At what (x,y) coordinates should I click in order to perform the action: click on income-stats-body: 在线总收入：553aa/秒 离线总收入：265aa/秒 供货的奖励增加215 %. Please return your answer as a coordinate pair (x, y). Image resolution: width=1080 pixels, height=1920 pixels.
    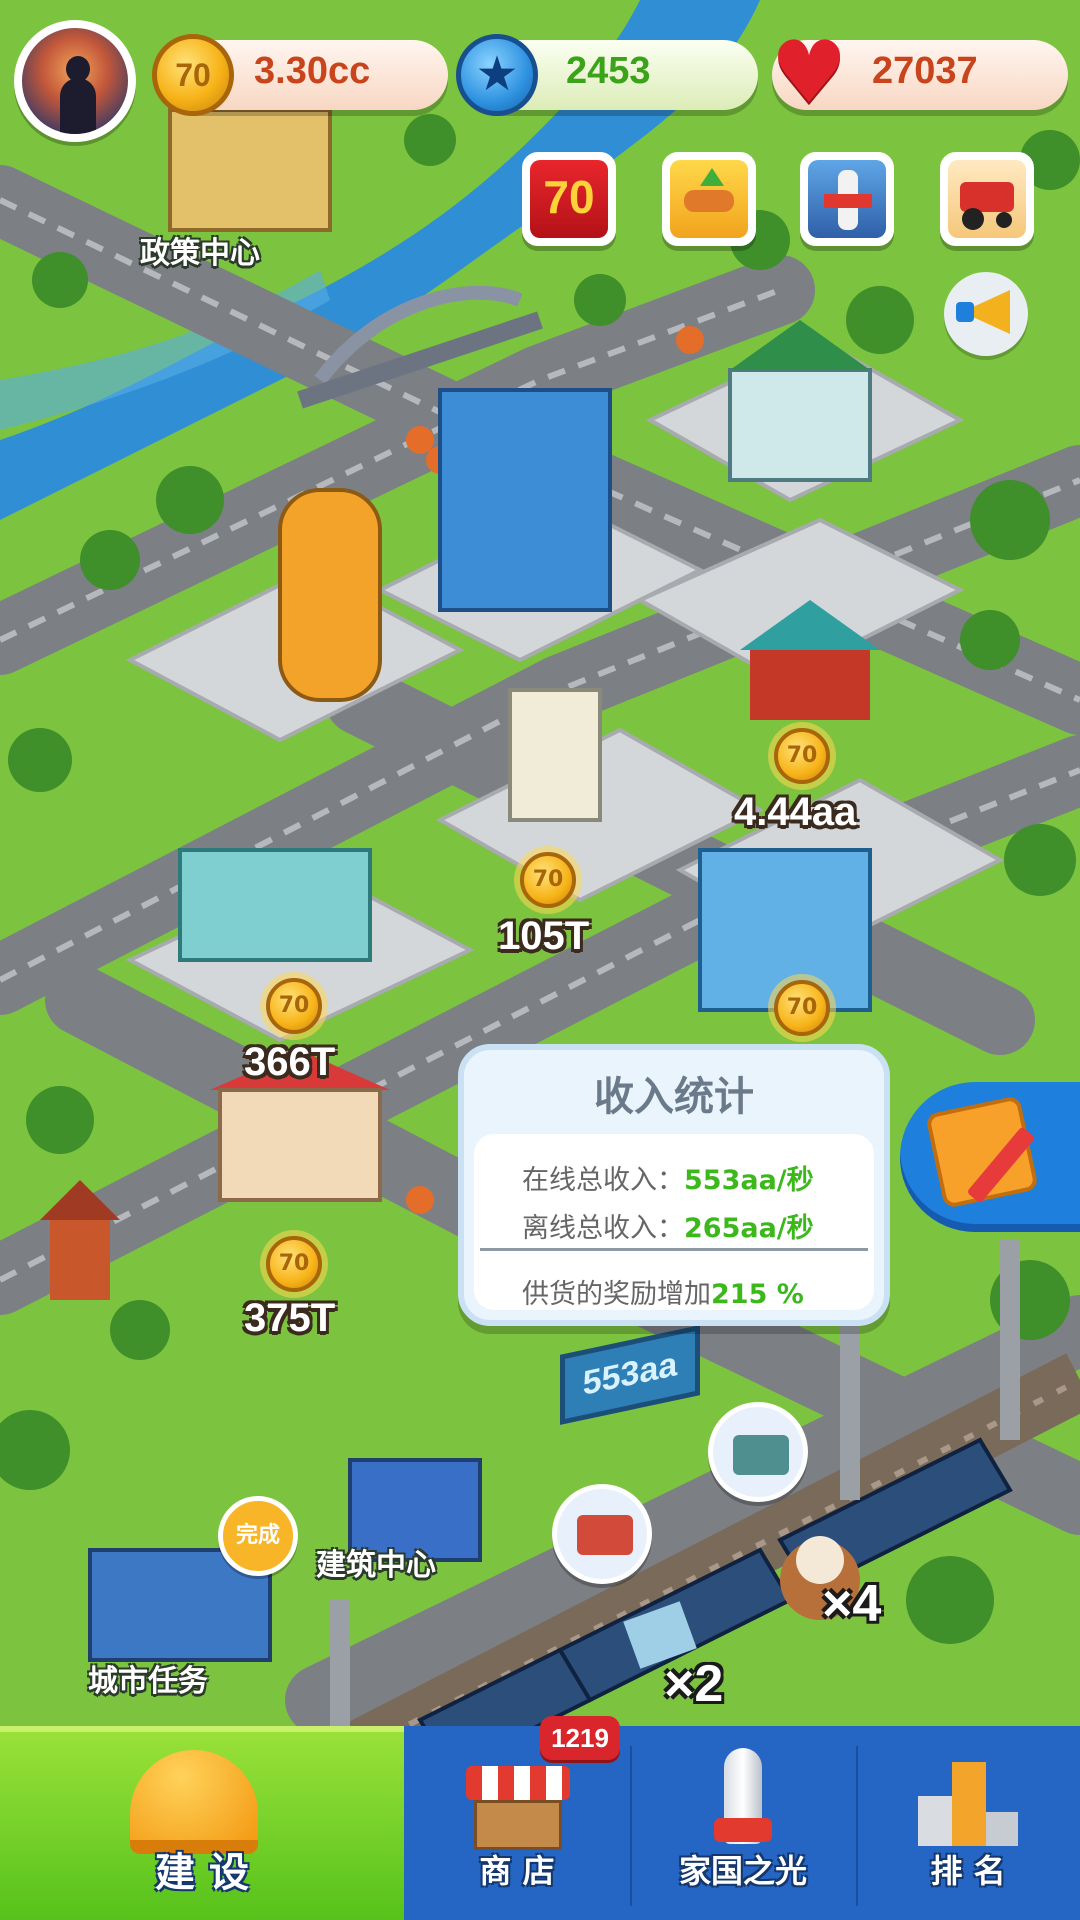
    Looking at the image, I should click on (674, 1222).